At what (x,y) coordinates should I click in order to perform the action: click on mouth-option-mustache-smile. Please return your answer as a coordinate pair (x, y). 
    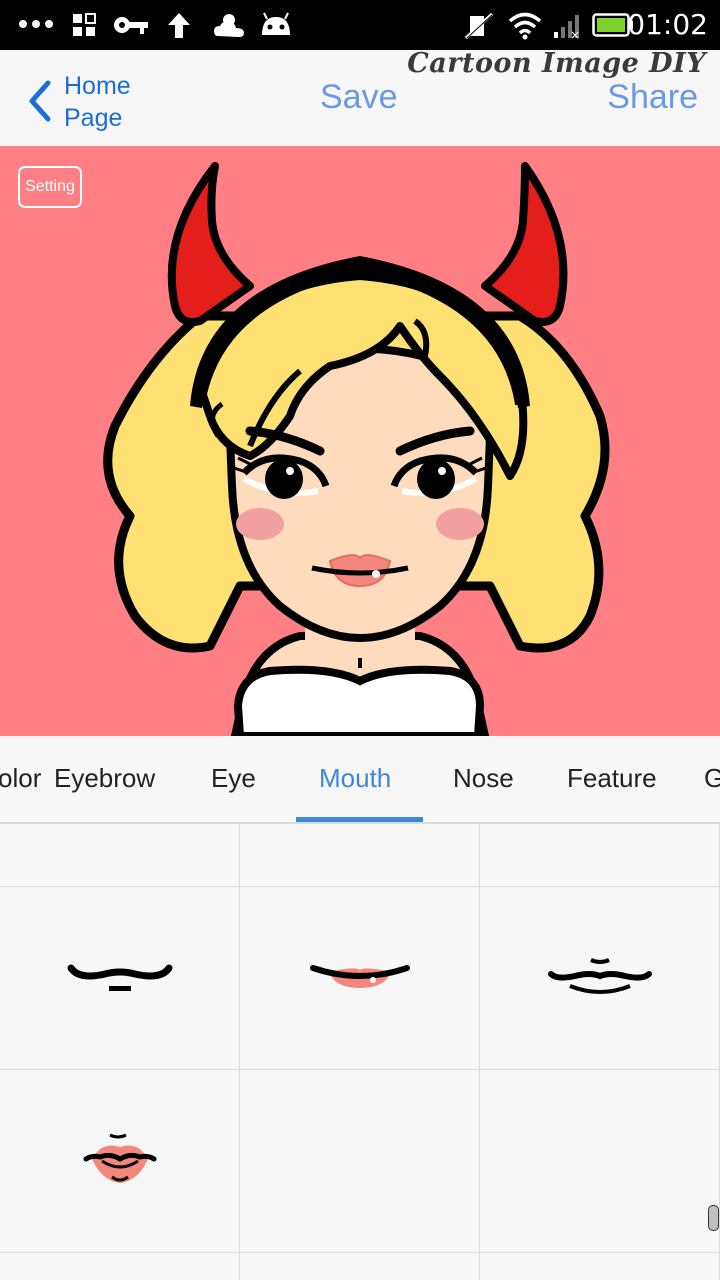
    Looking at the image, I should click on (600, 978).